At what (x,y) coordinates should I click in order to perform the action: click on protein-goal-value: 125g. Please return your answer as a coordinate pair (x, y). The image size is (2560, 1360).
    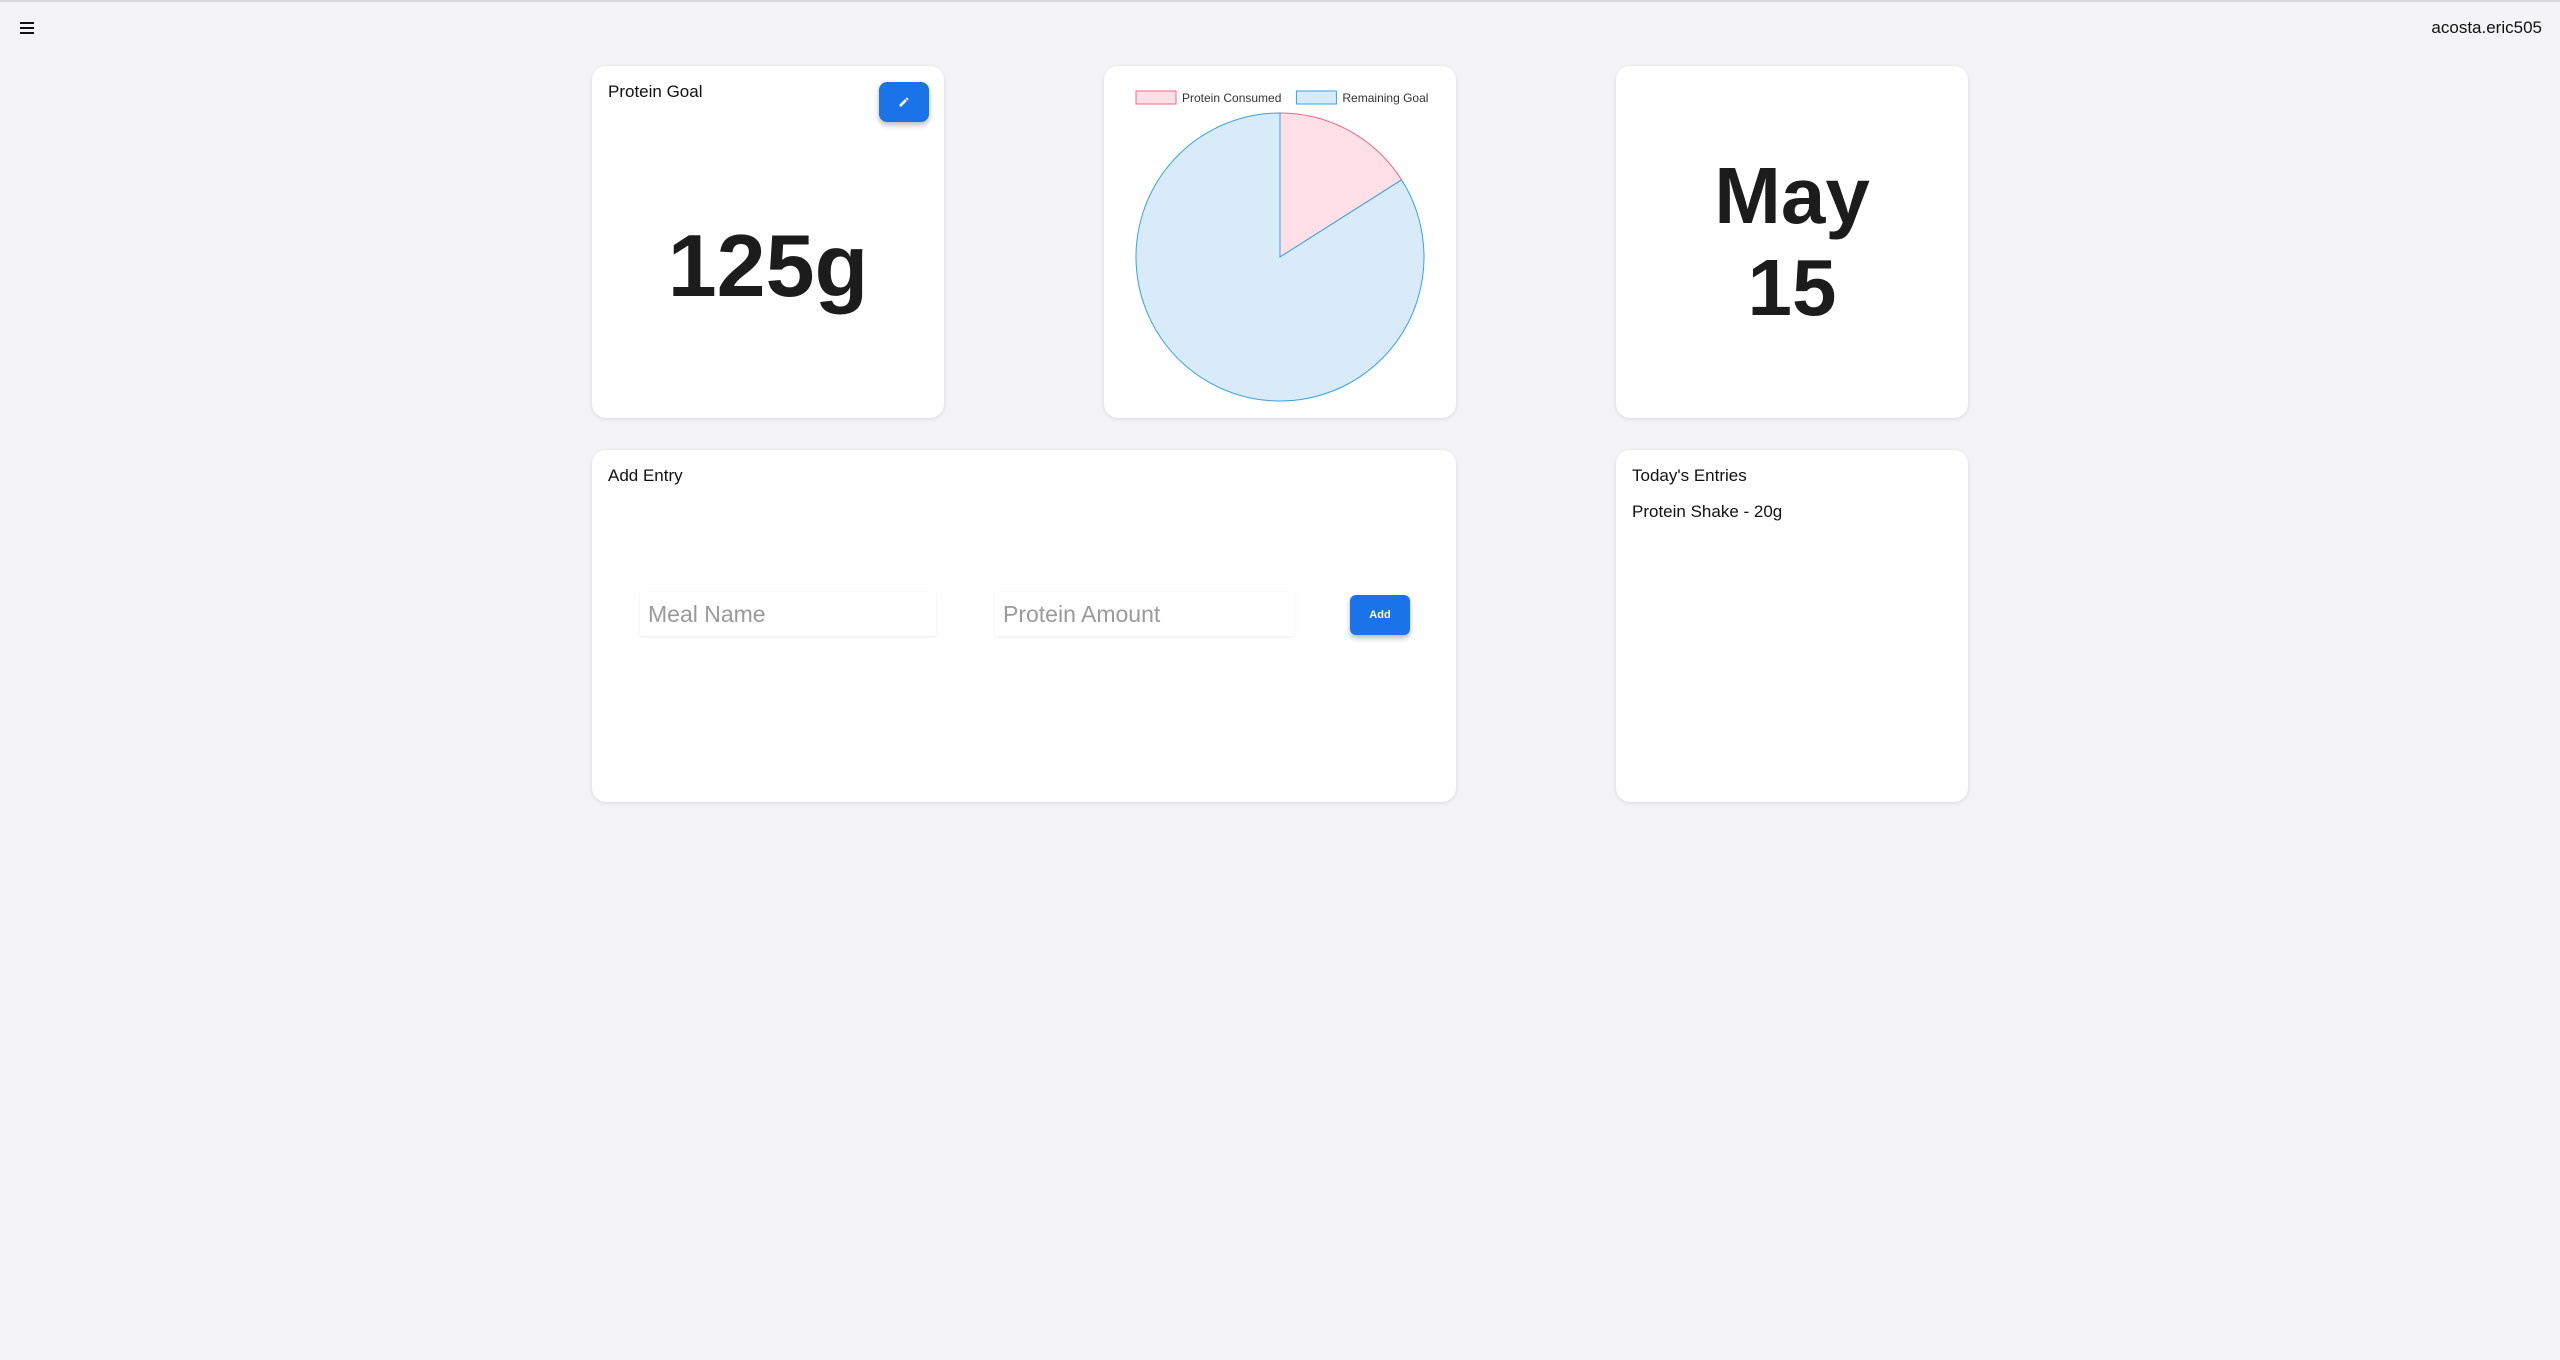
    Looking at the image, I should click on (768, 265).